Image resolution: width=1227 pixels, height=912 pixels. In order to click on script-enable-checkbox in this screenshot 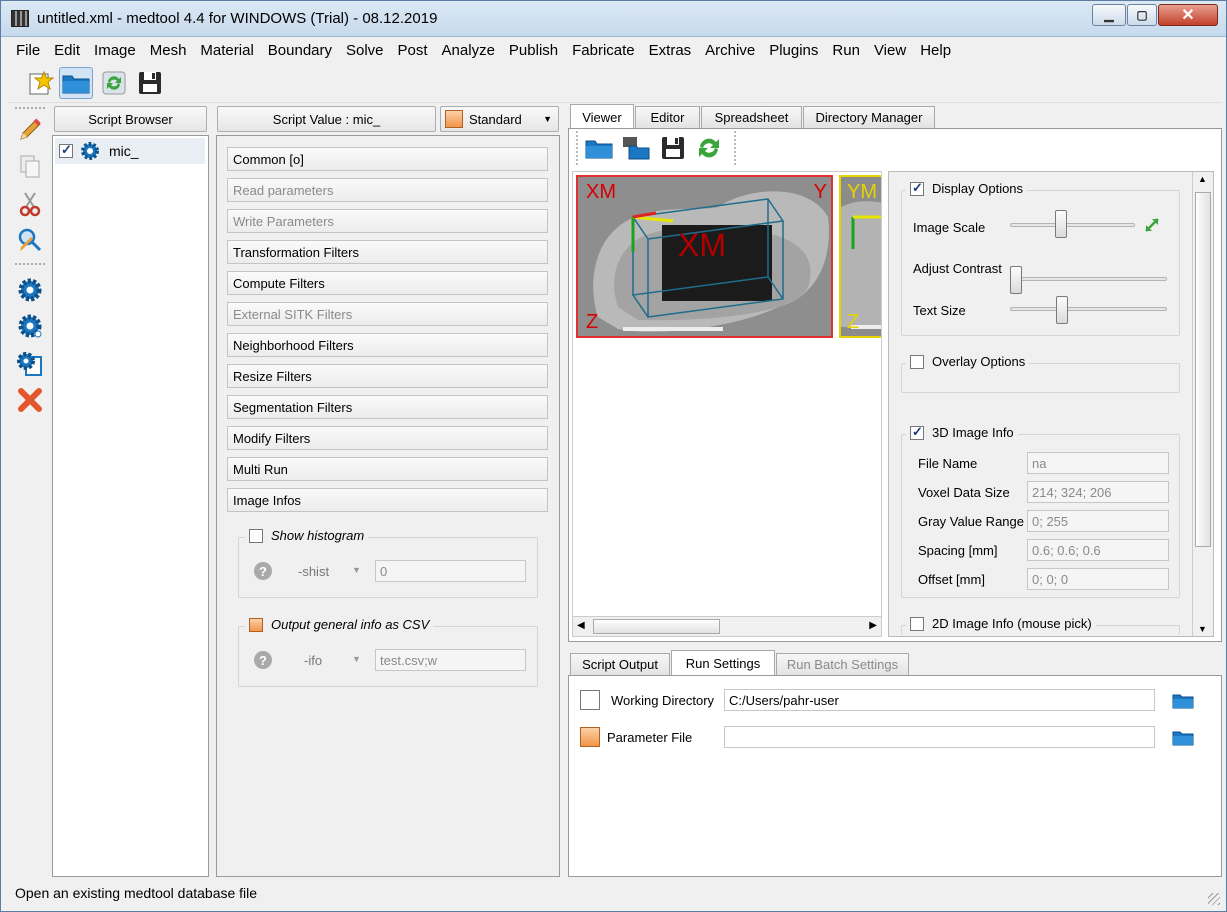, I will do `click(66, 150)`.